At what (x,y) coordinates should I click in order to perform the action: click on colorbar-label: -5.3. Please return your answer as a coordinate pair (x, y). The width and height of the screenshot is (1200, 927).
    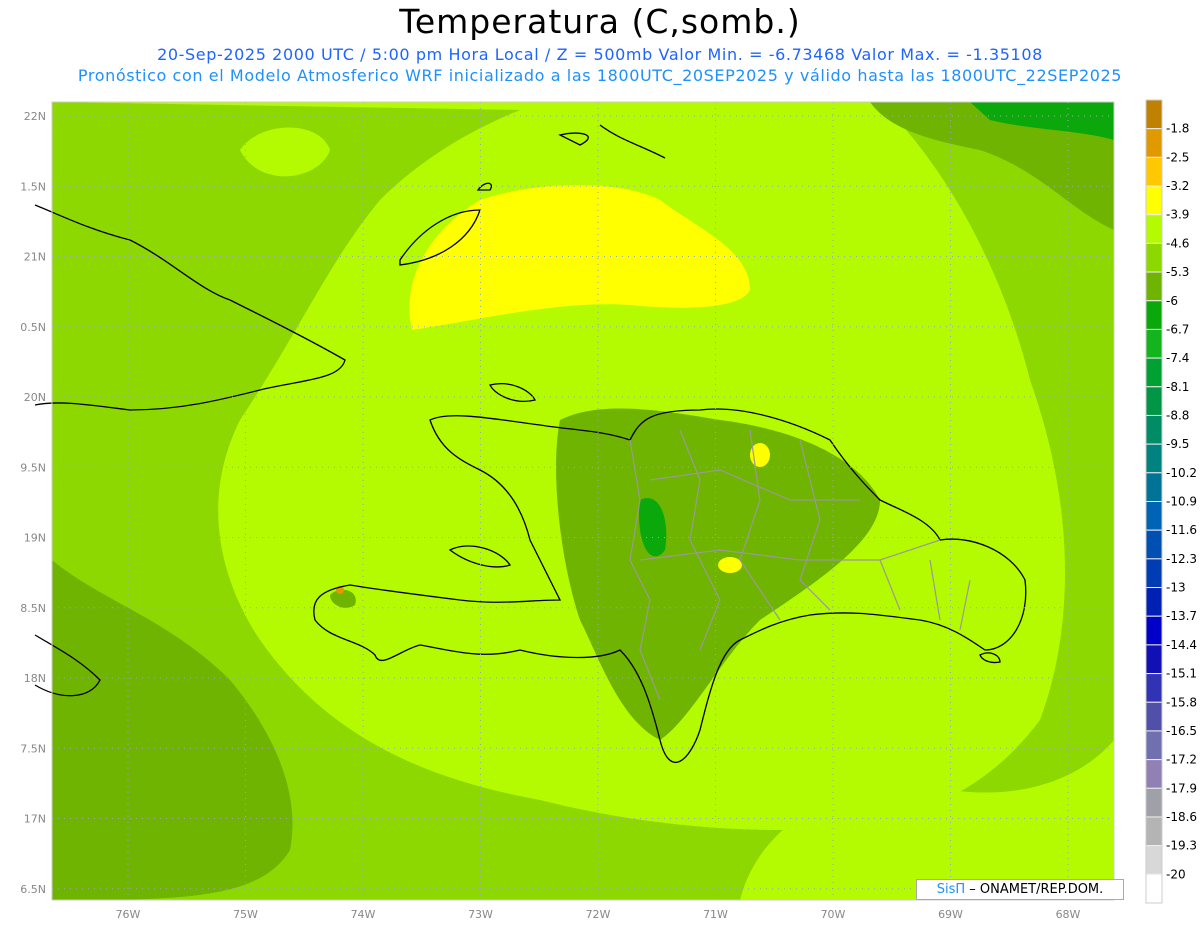
    Looking at the image, I should click on (1177, 272).